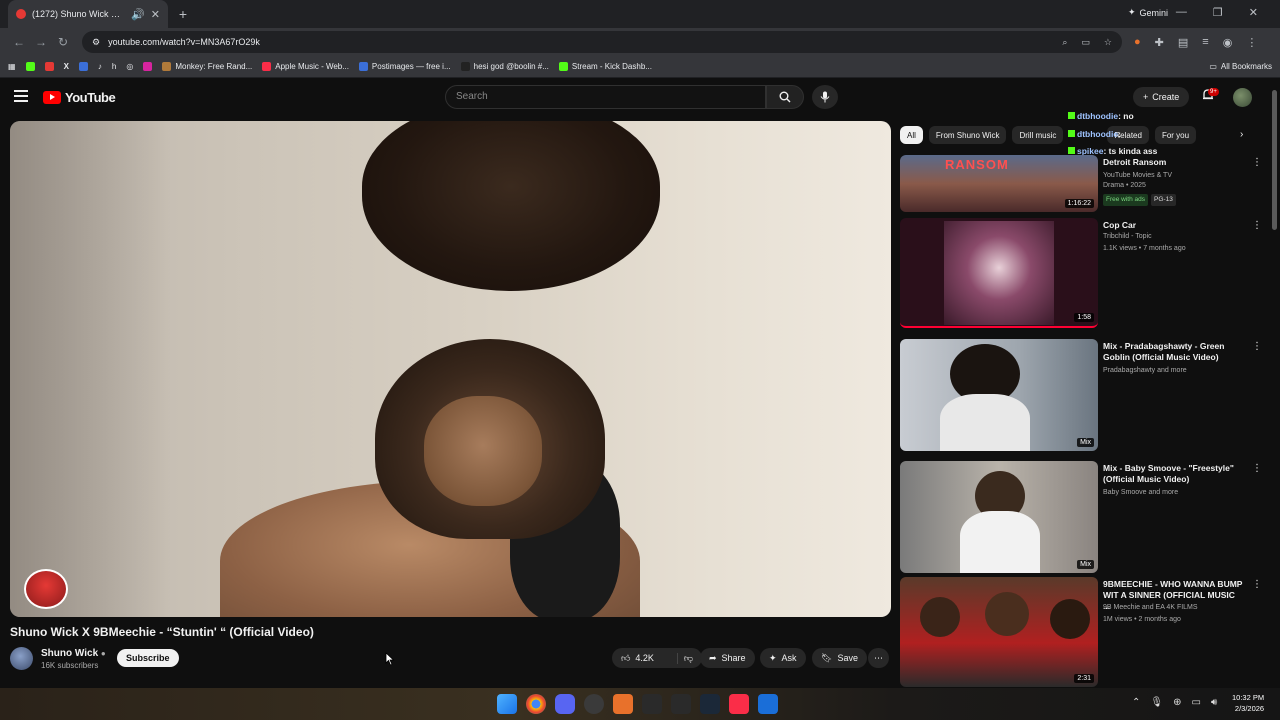 The height and width of the screenshot is (720, 1280). Describe the element at coordinates (1195, 702) in the screenshot. I see `display-icon: ▭` at that location.